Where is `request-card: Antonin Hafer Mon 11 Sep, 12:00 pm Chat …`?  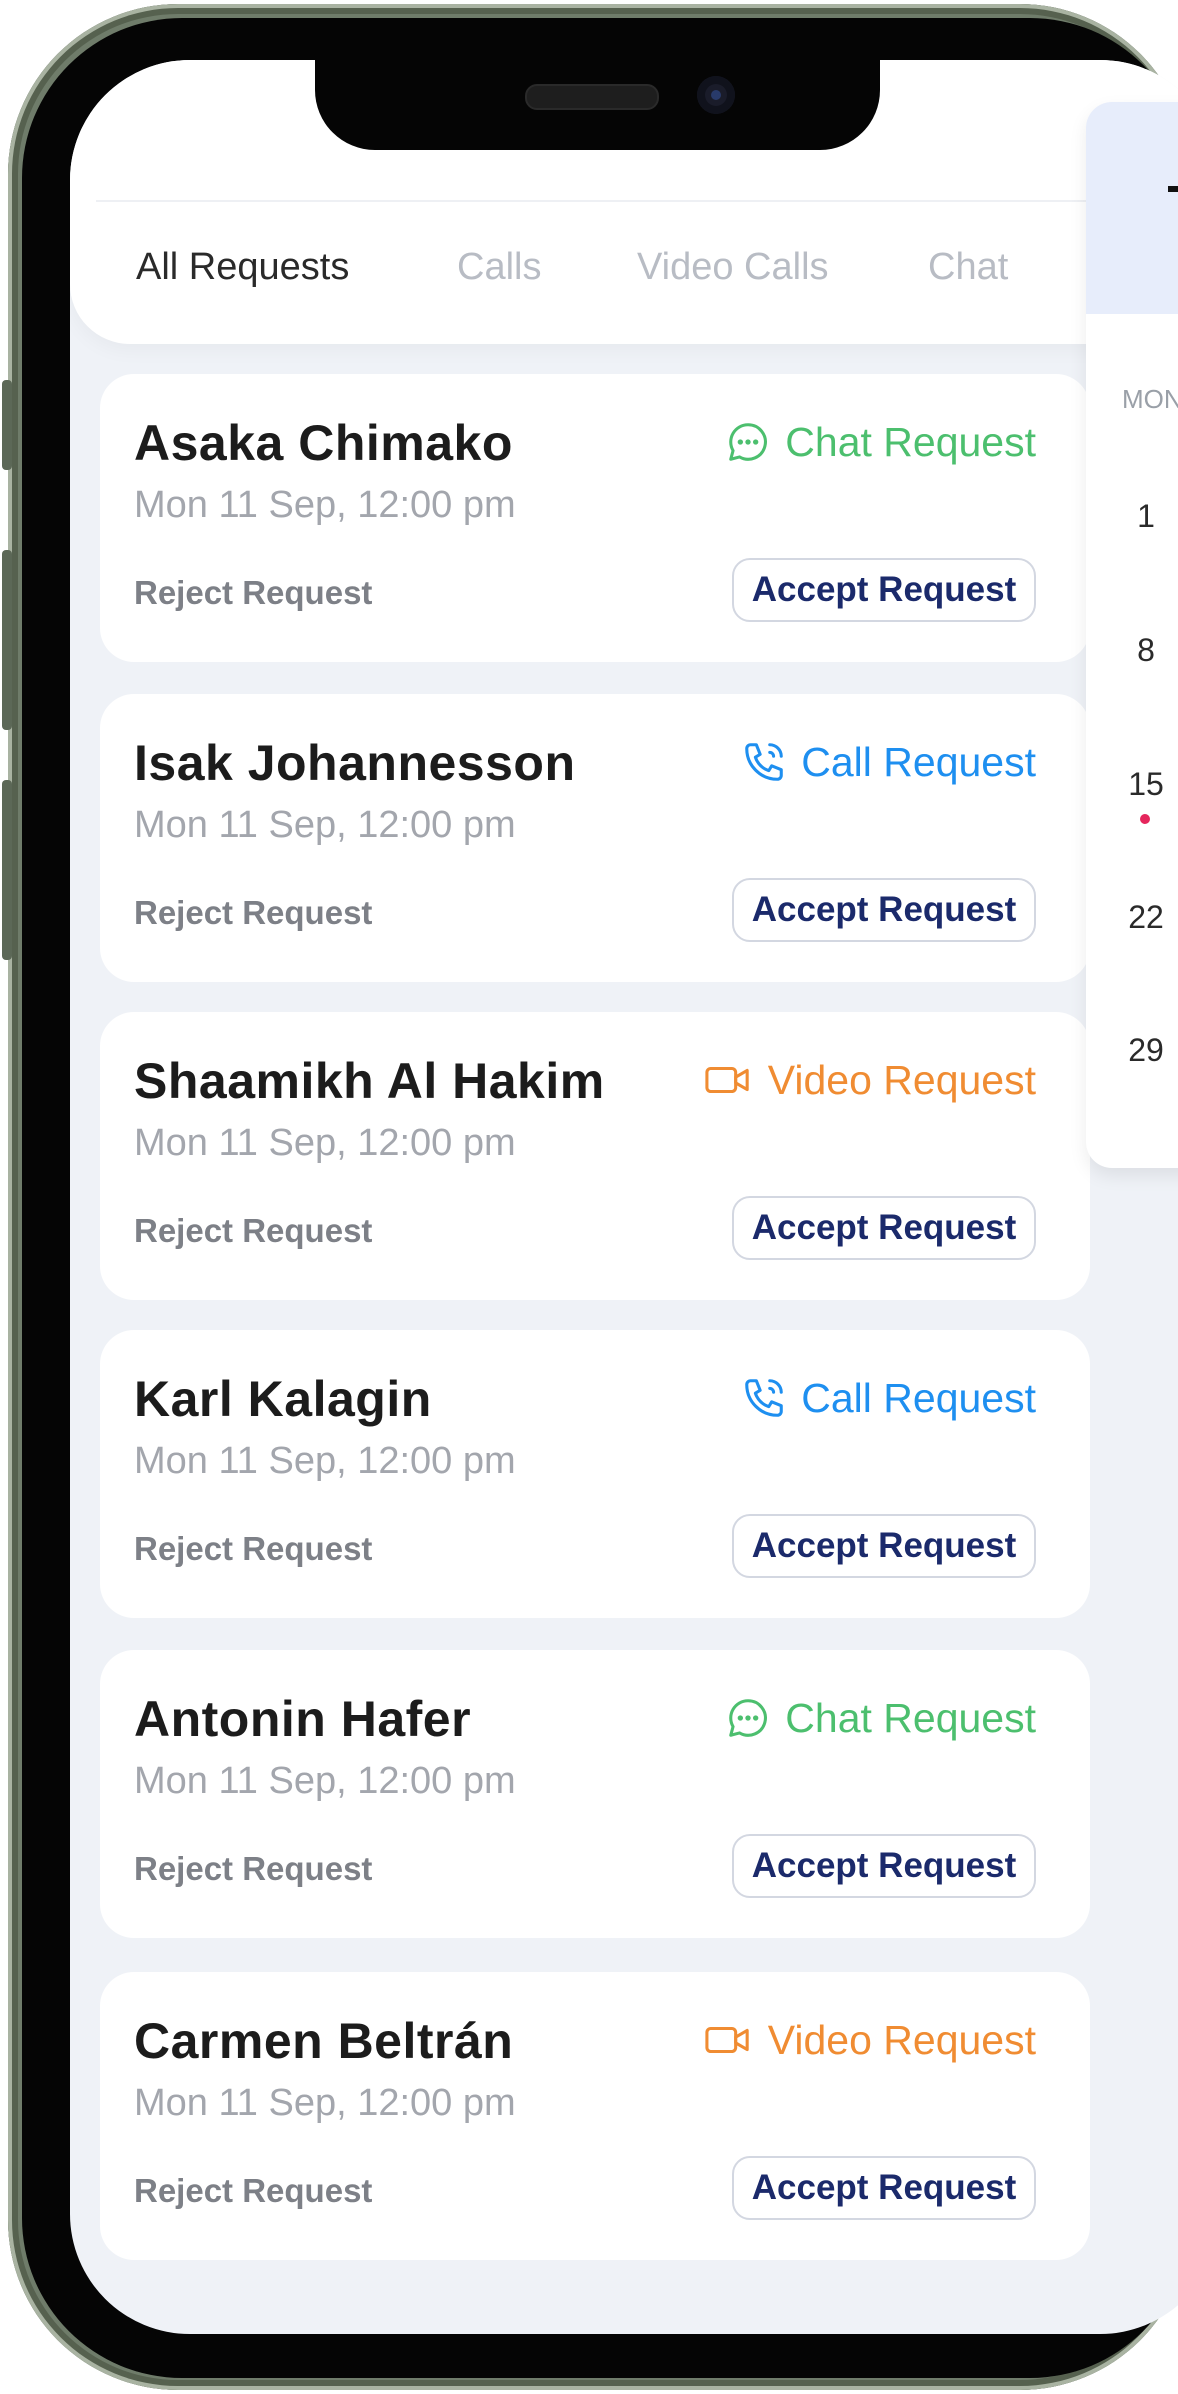
request-card: Antonin Hafer Mon 11 Sep, 12:00 pm Chat … is located at coordinates (595, 1794).